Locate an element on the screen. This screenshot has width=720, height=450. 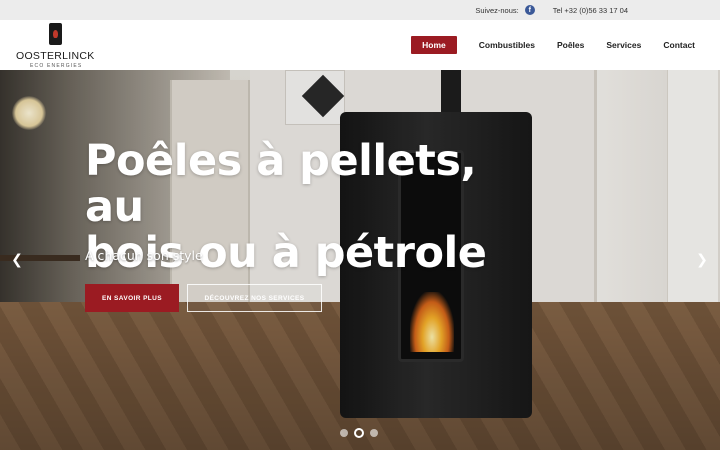
chevron-left-icon: ❮ is located at coordinates (17, 260).